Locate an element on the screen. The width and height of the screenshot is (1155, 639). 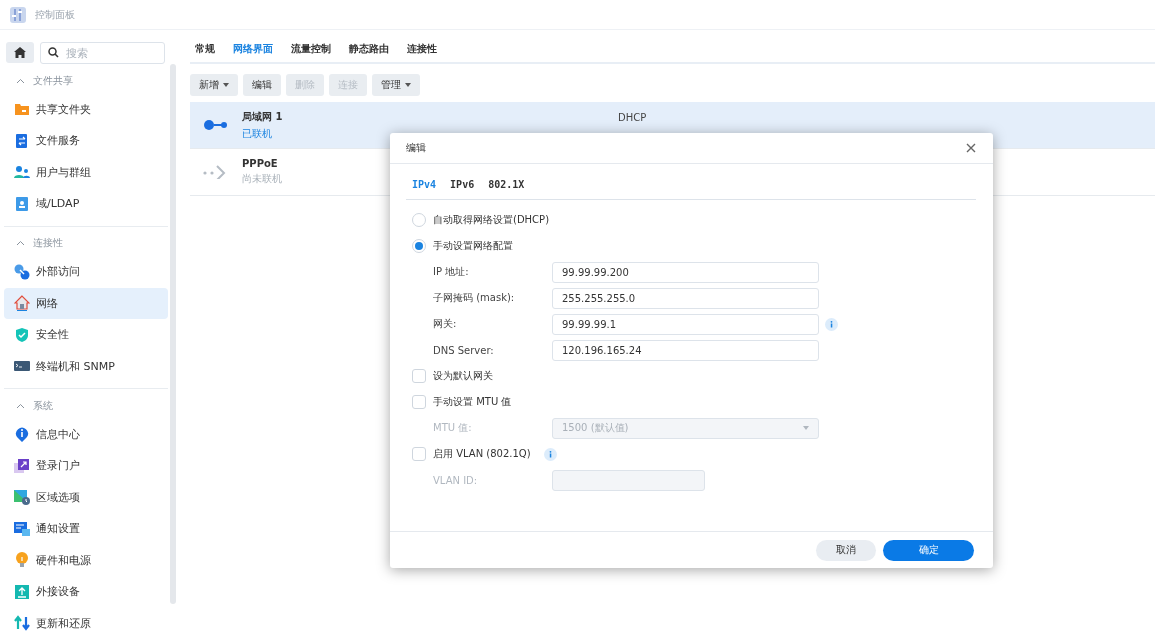
field-label: 子网掩码 (mask): is located at coordinates (474, 298).